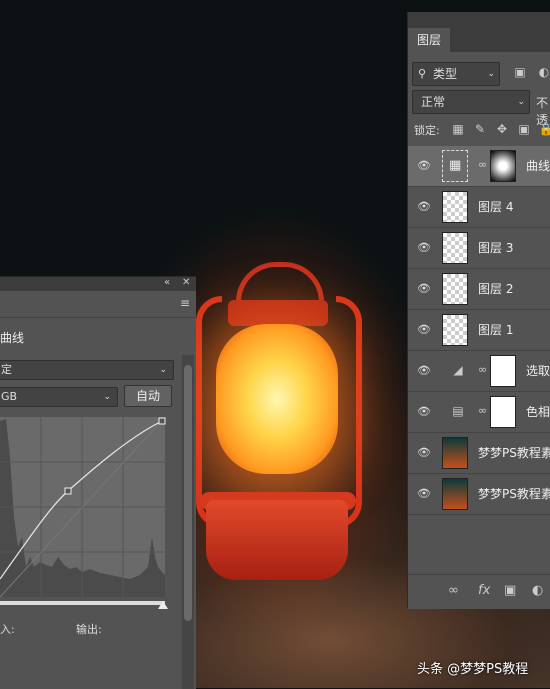 The width and height of the screenshot is (550, 689). Describe the element at coordinates (538, 166) in the screenshot. I see `layer-name: 曲线` at that location.